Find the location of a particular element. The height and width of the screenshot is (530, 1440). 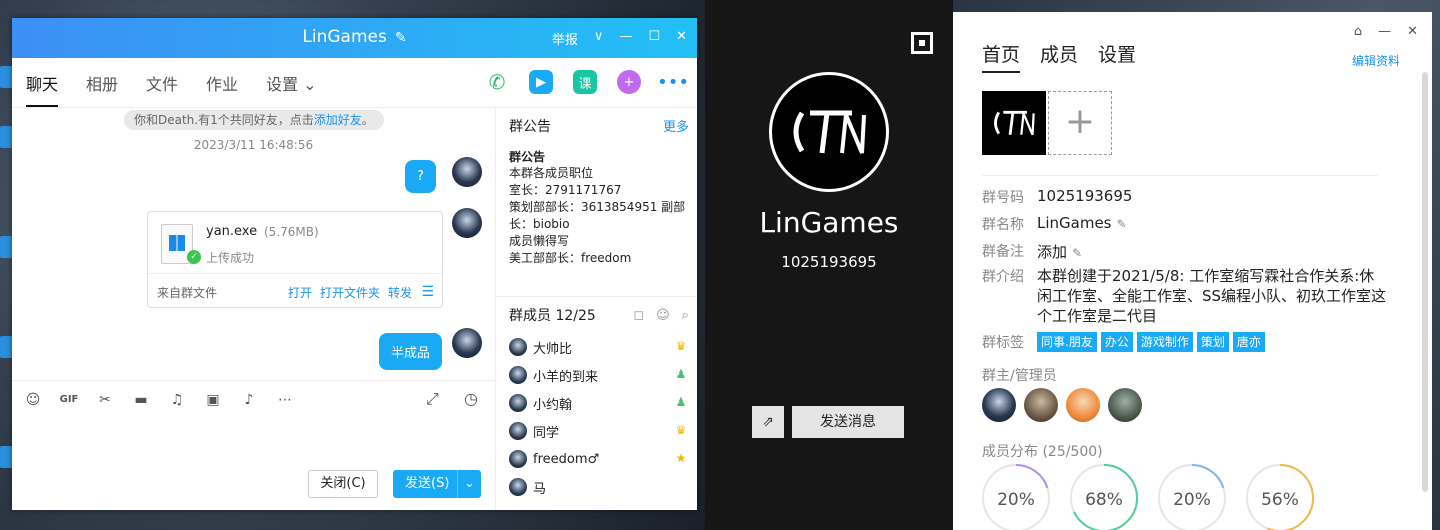

qr-code-icon is located at coordinates (922, 43).